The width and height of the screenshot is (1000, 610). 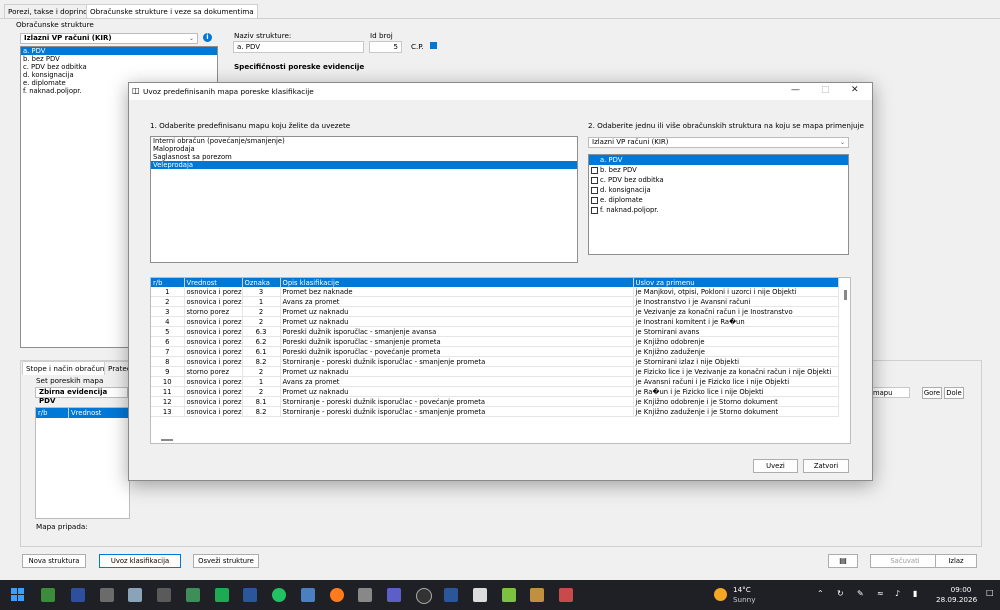 What do you see at coordinates (480, 595) in the screenshot?
I see `document-icon` at bounding box center [480, 595].